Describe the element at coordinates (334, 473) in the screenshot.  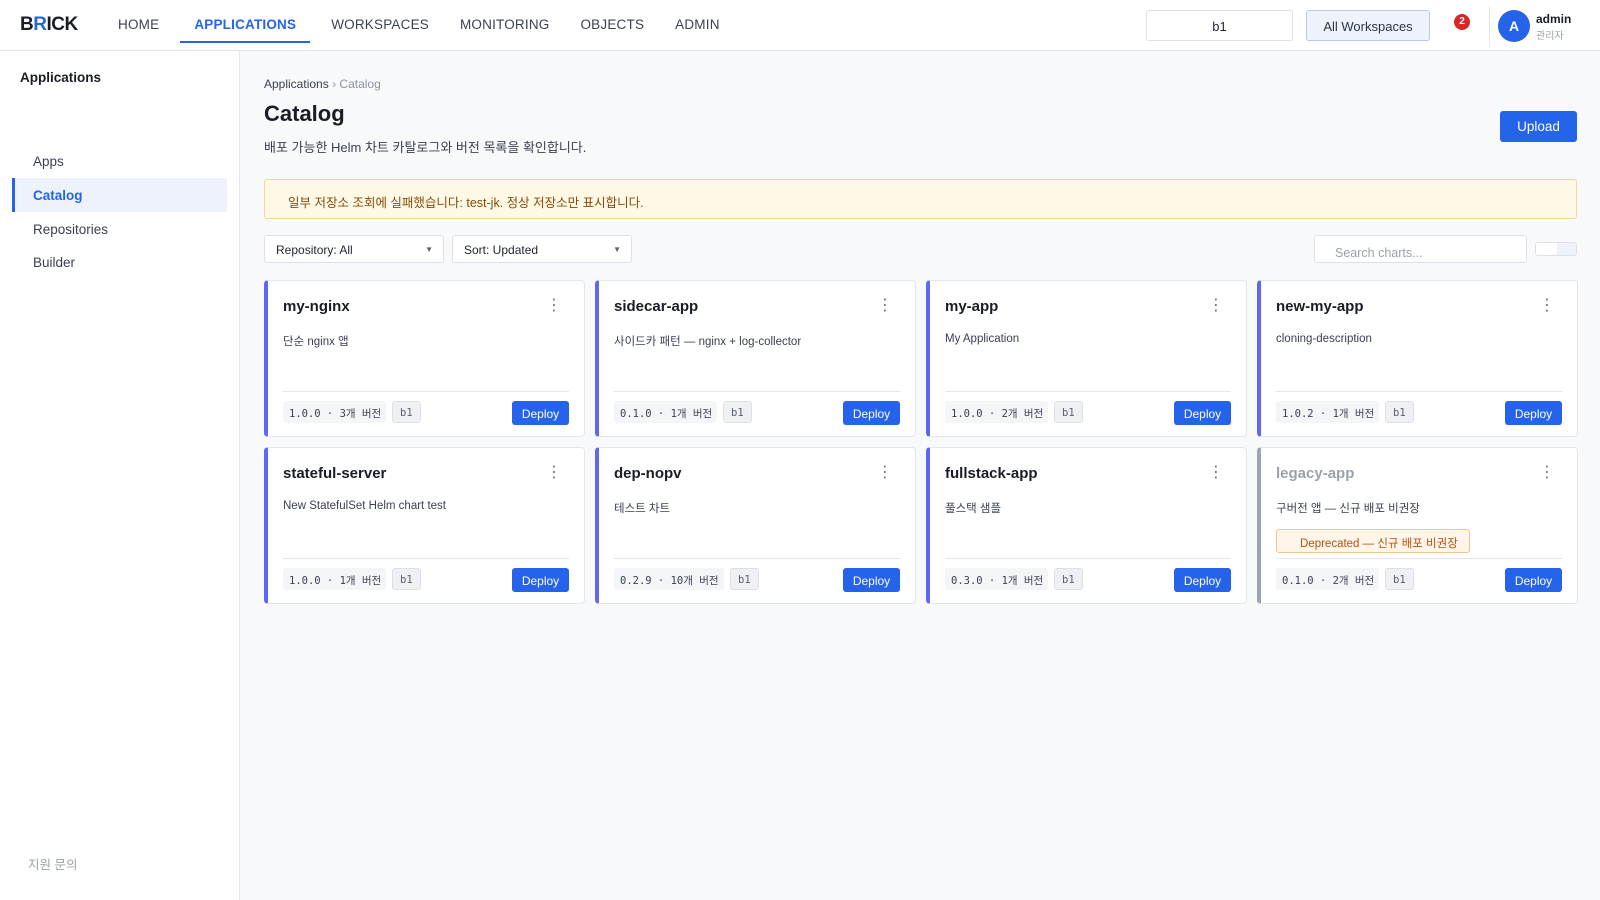
I see `chart-name: stateful-server` at that location.